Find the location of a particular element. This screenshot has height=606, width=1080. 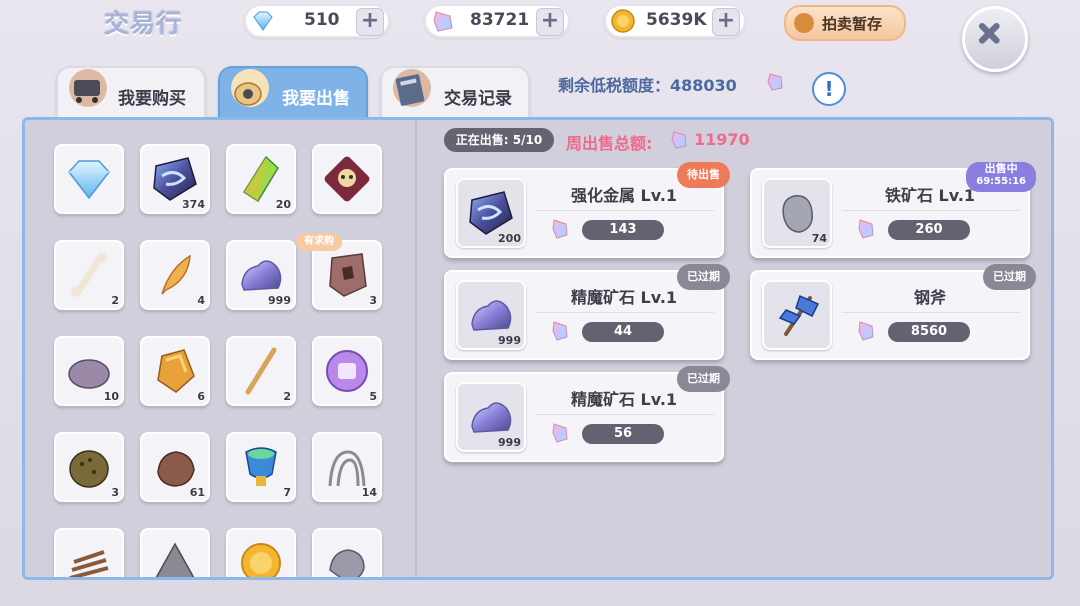

status-badge: 待出售 is located at coordinates (703, 175).